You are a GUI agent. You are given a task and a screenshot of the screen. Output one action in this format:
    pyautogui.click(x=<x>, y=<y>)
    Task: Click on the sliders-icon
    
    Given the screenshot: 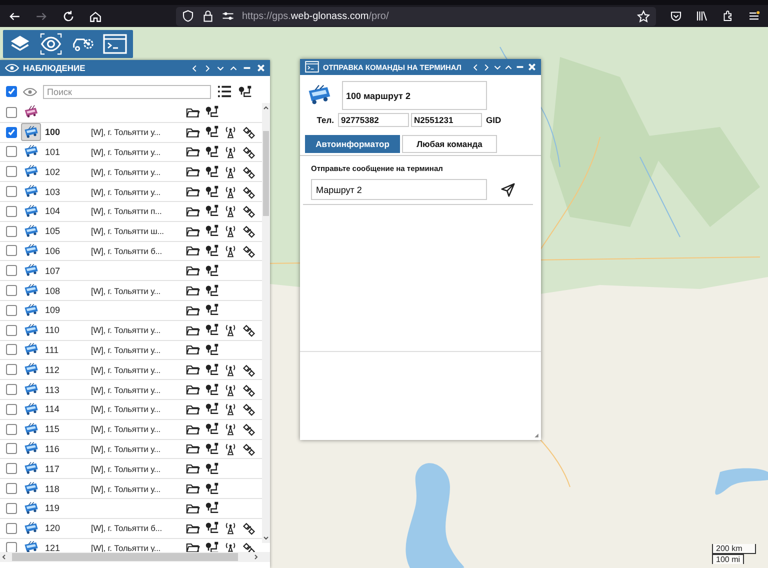 What is the action you would take?
    pyautogui.click(x=228, y=16)
    